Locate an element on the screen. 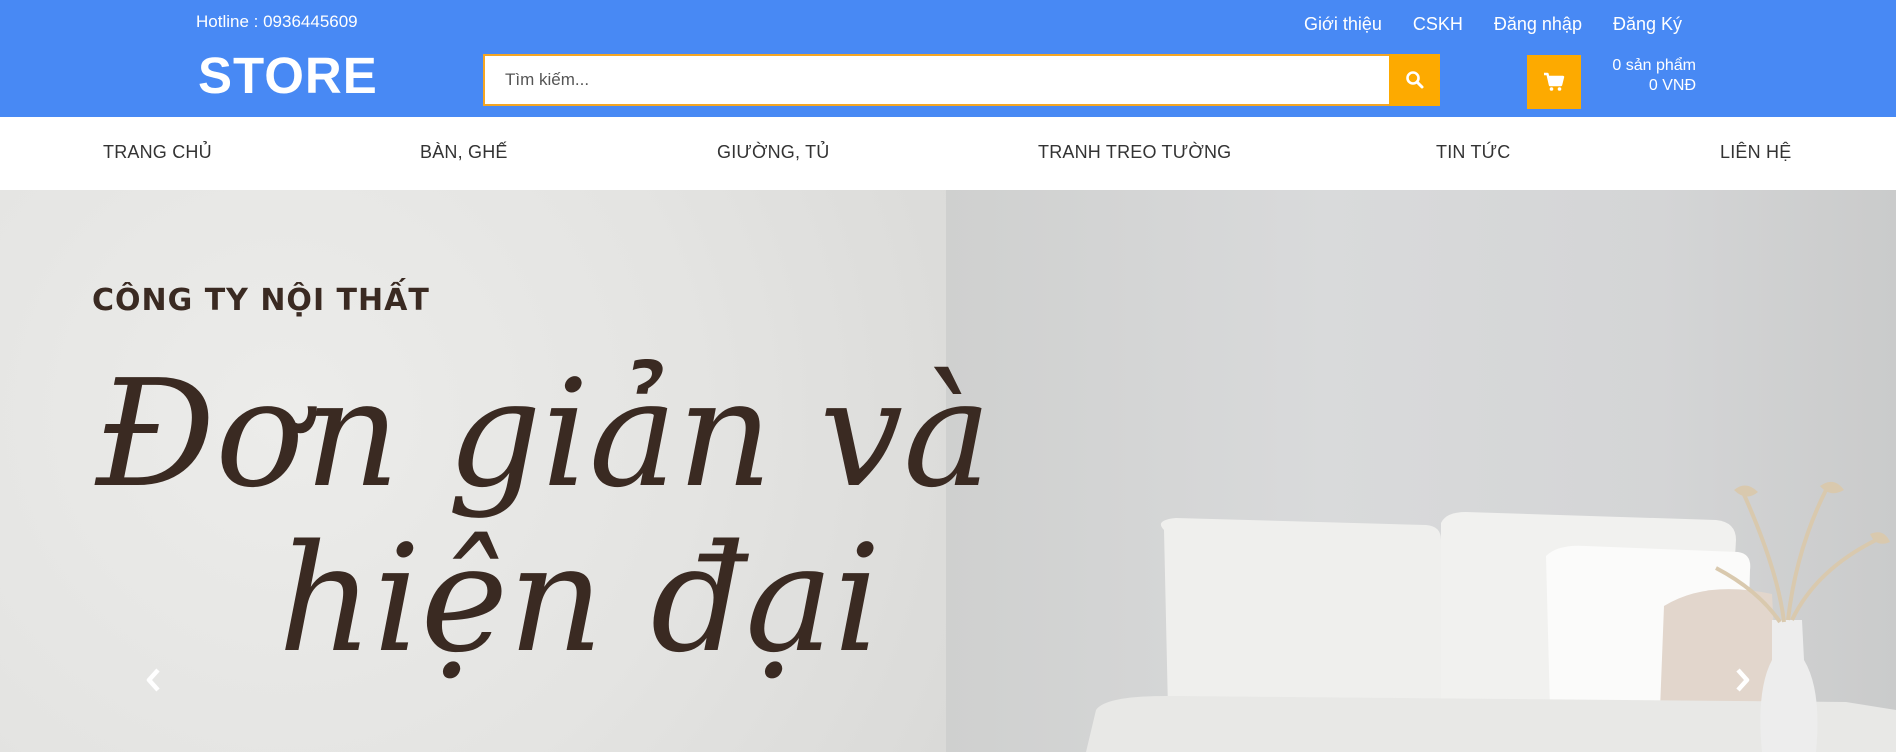 The image size is (1896, 752). chevron-left-icon is located at coordinates (153, 680).